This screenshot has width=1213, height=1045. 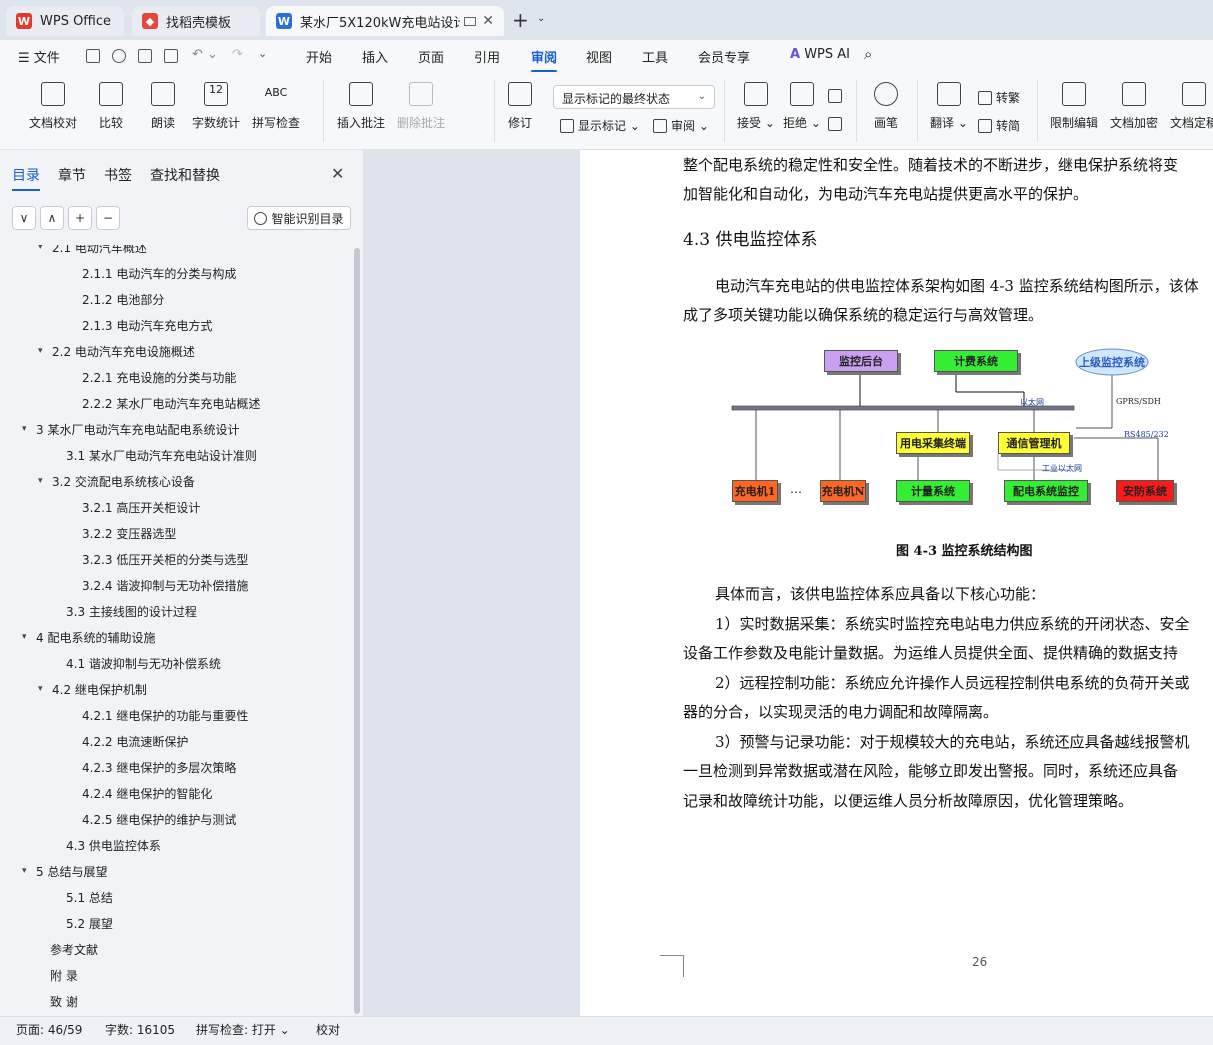 I want to click on read-aloud-button: 朗读, so click(x=163, y=106).